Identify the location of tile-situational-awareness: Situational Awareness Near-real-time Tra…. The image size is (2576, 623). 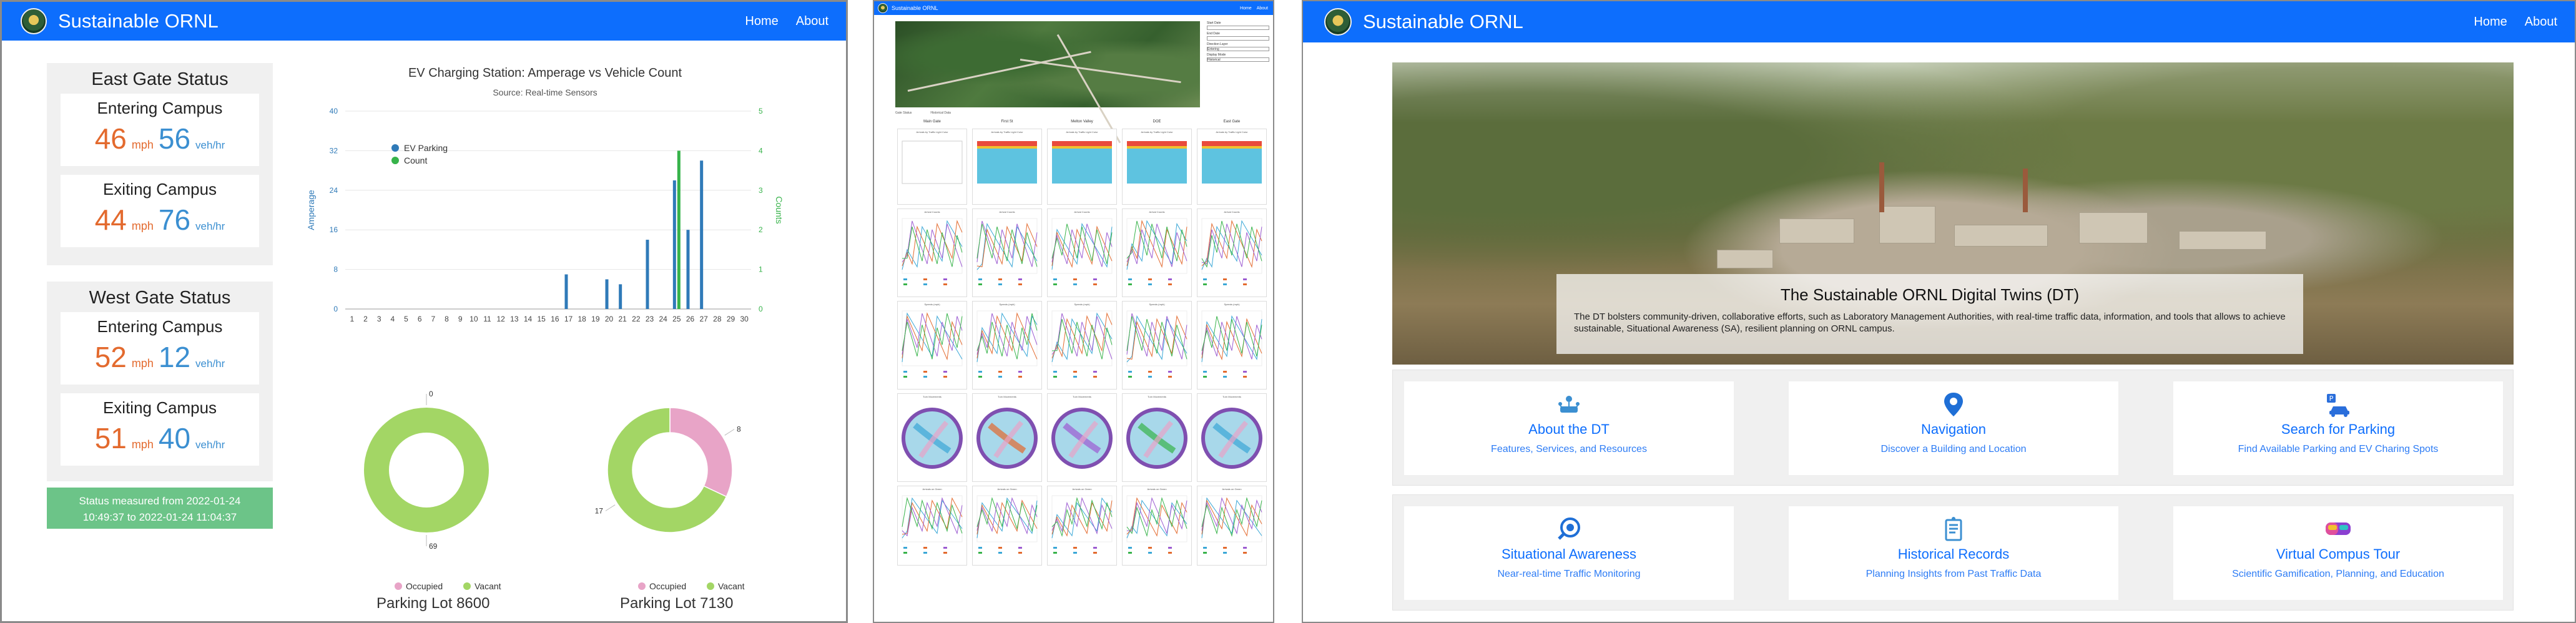
(1569, 553).